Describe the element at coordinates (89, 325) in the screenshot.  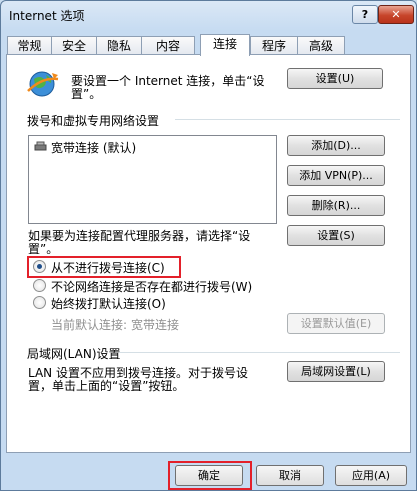
I see `default-connection-label: 当前默认连接:` at that location.